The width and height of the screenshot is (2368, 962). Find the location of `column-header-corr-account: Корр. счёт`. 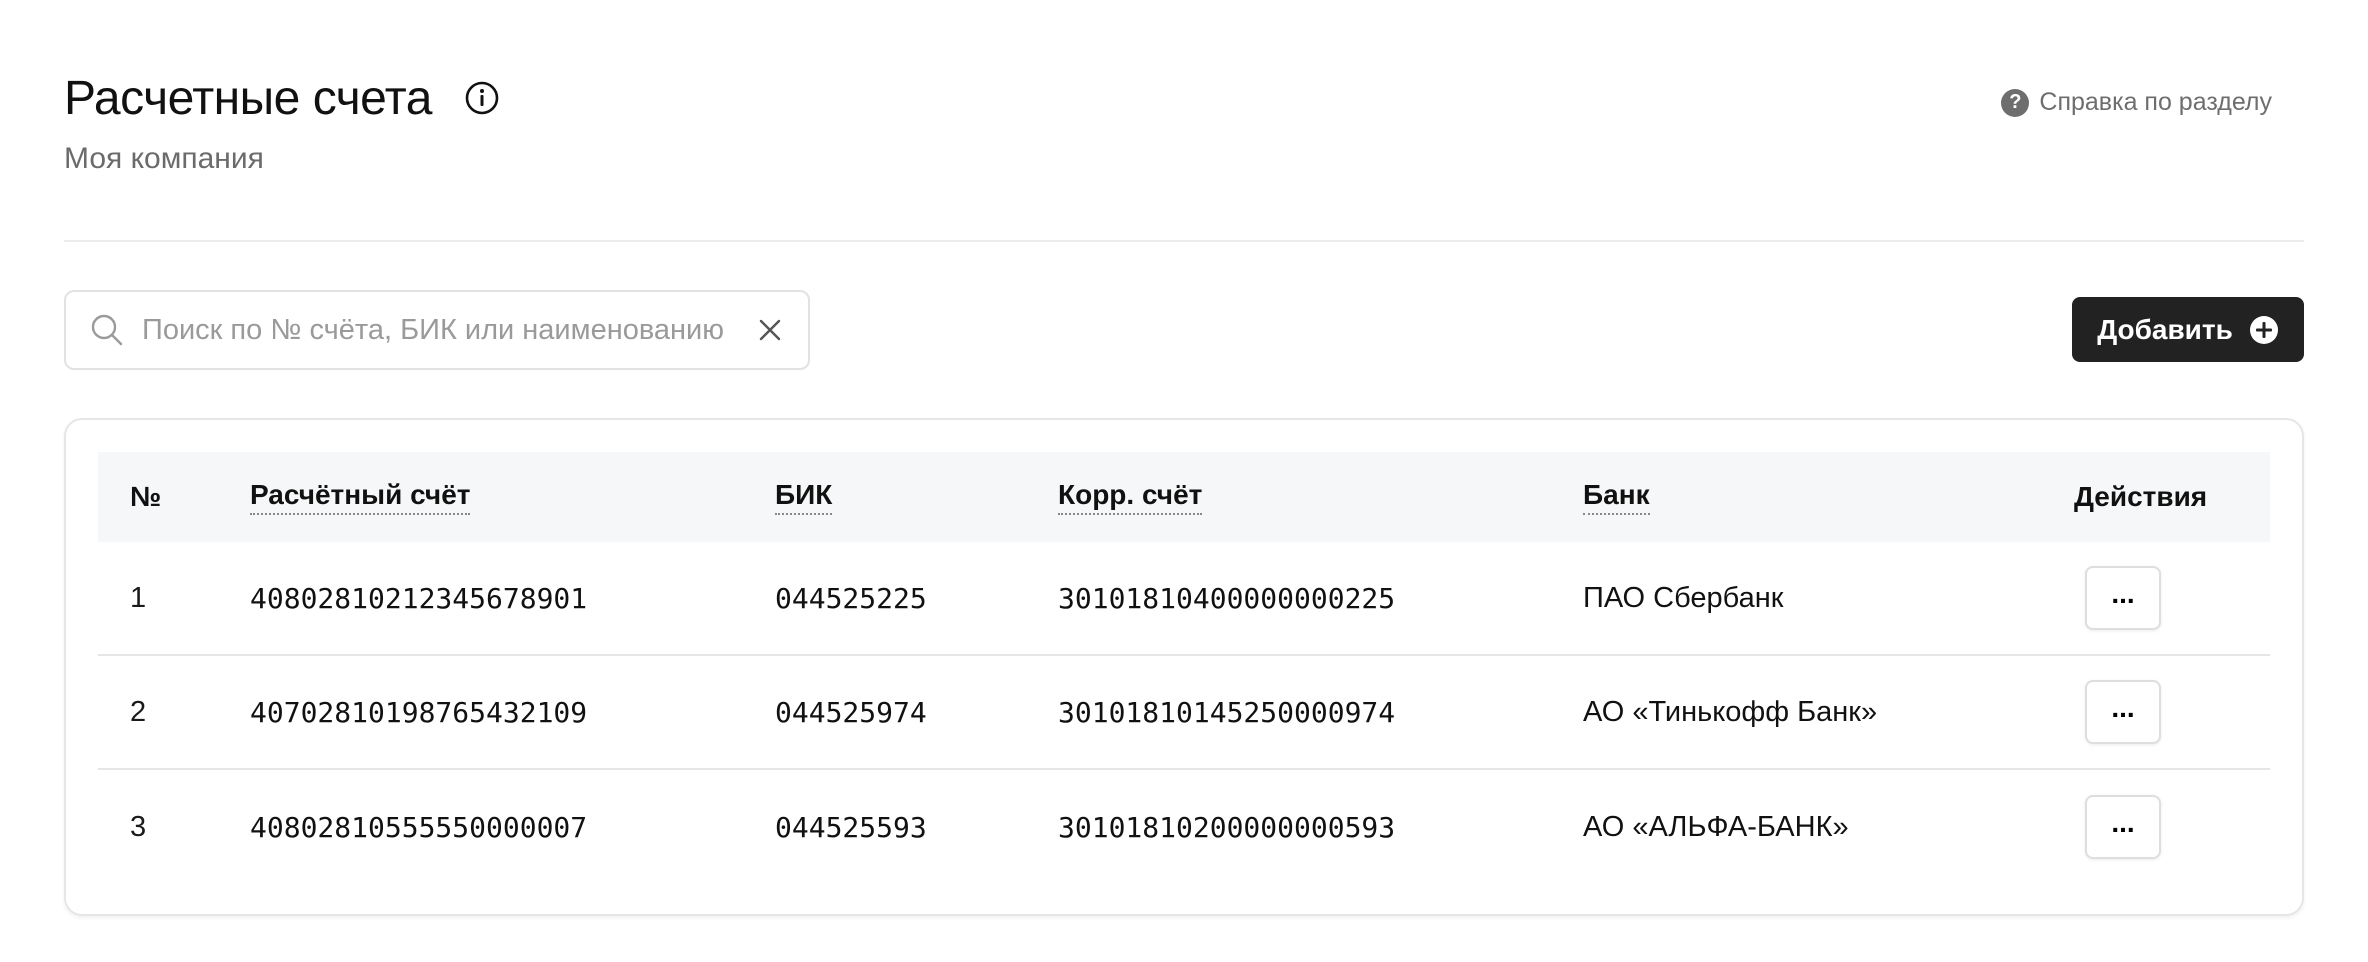

column-header-corr-account: Корр. счёт is located at coordinates (1130, 497).